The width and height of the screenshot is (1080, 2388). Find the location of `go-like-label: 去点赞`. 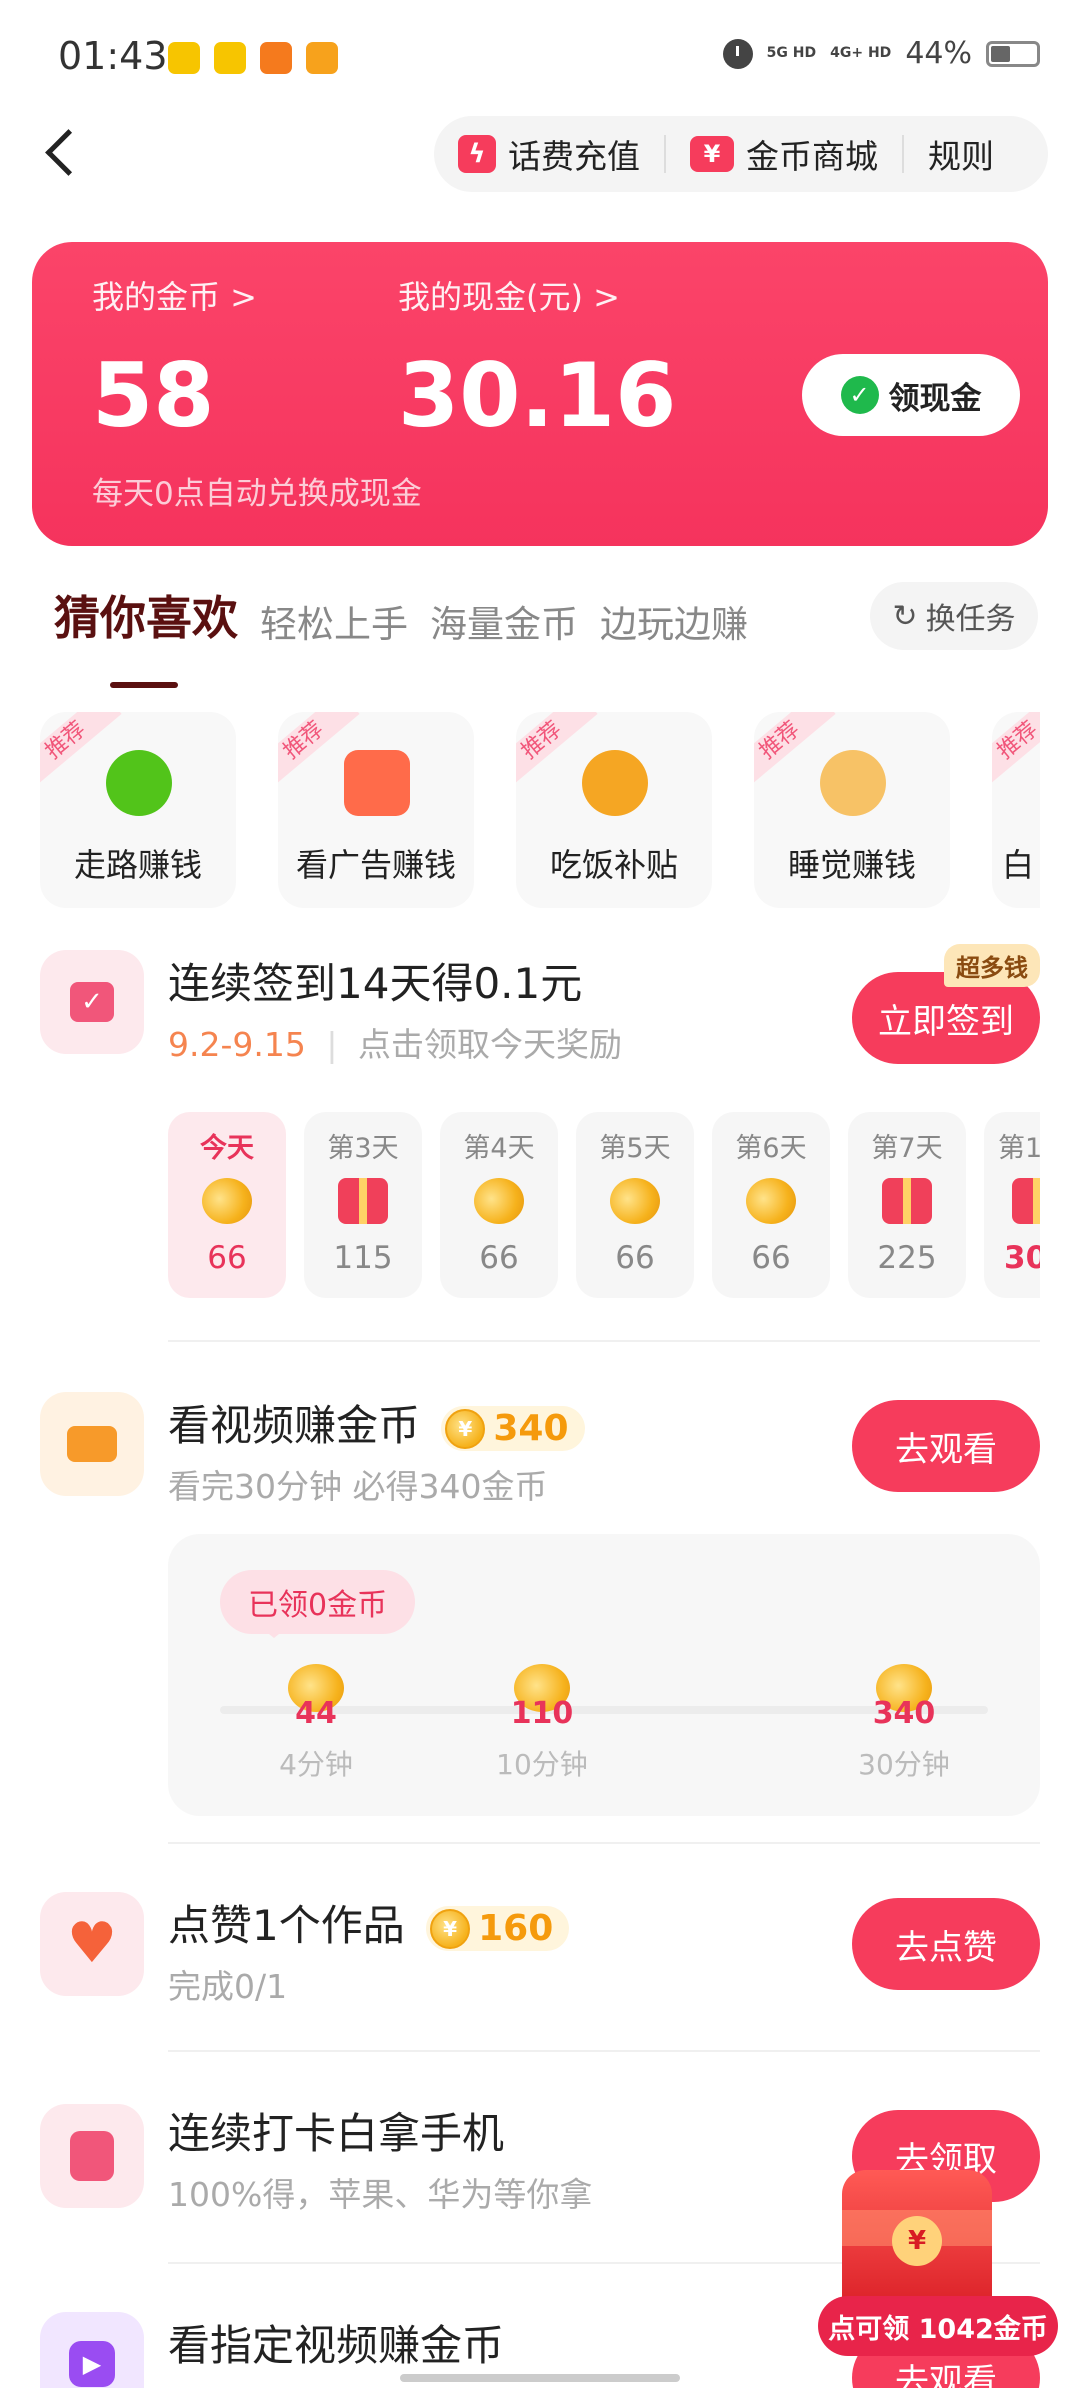

go-like-label: 去点赞 is located at coordinates (946, 1947).